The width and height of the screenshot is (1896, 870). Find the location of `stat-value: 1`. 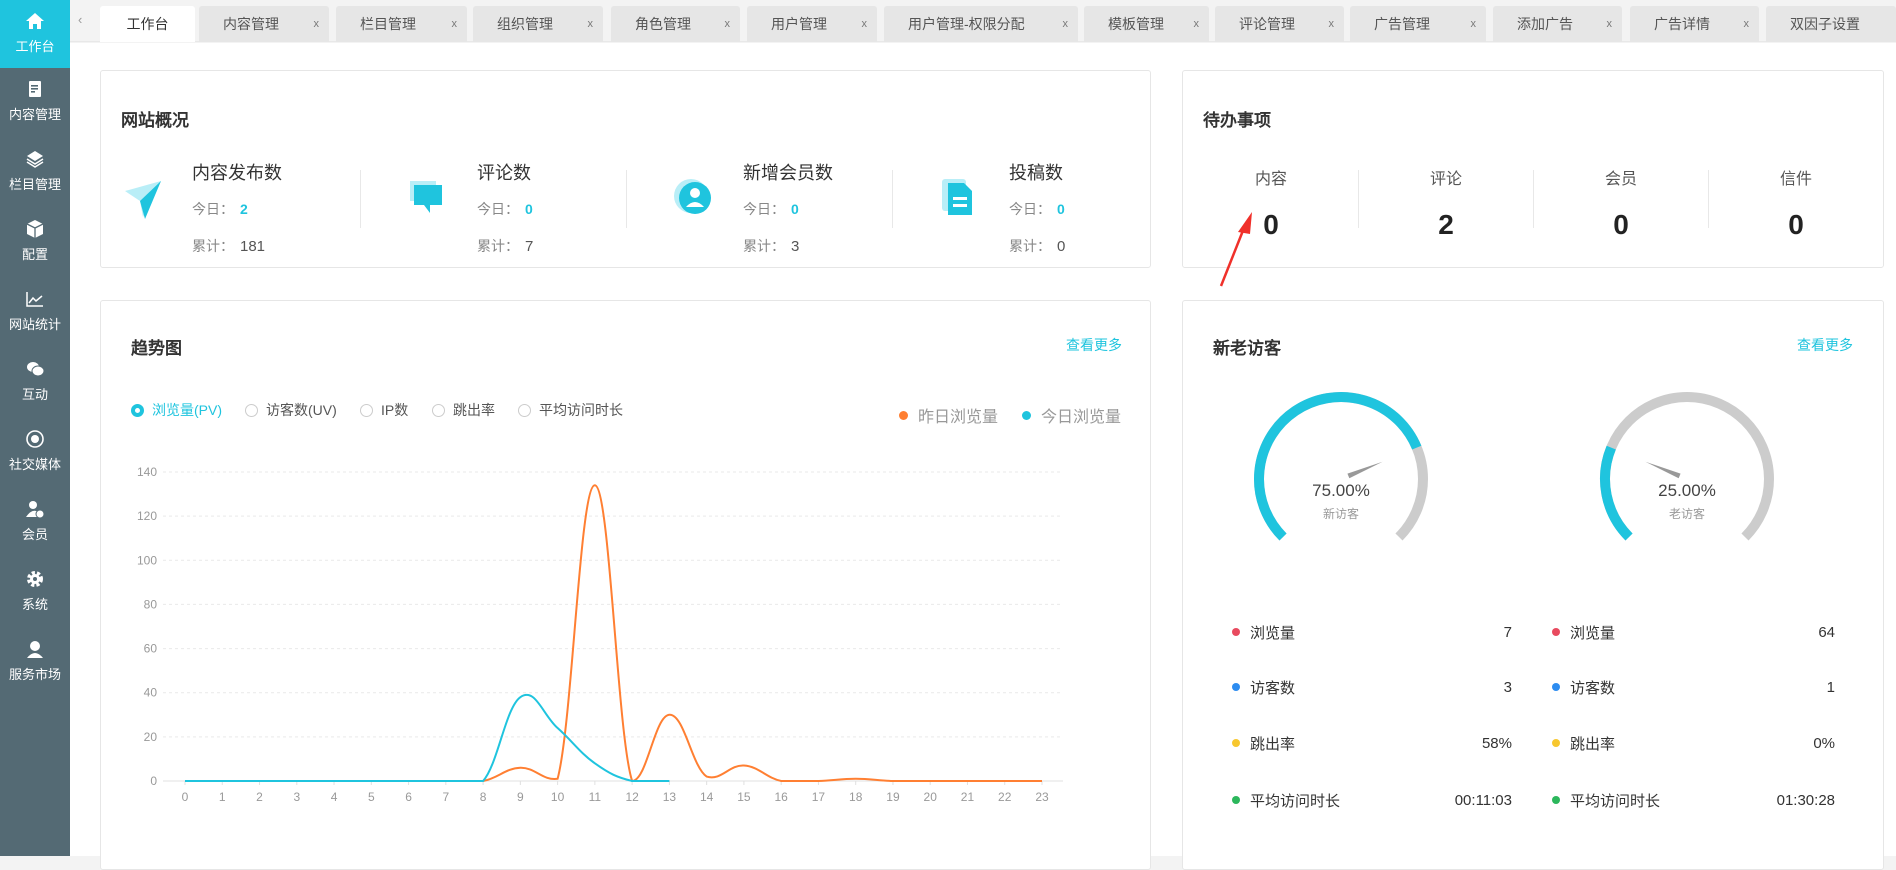

stat-value: 1 is located at coordinates (1830, 687).